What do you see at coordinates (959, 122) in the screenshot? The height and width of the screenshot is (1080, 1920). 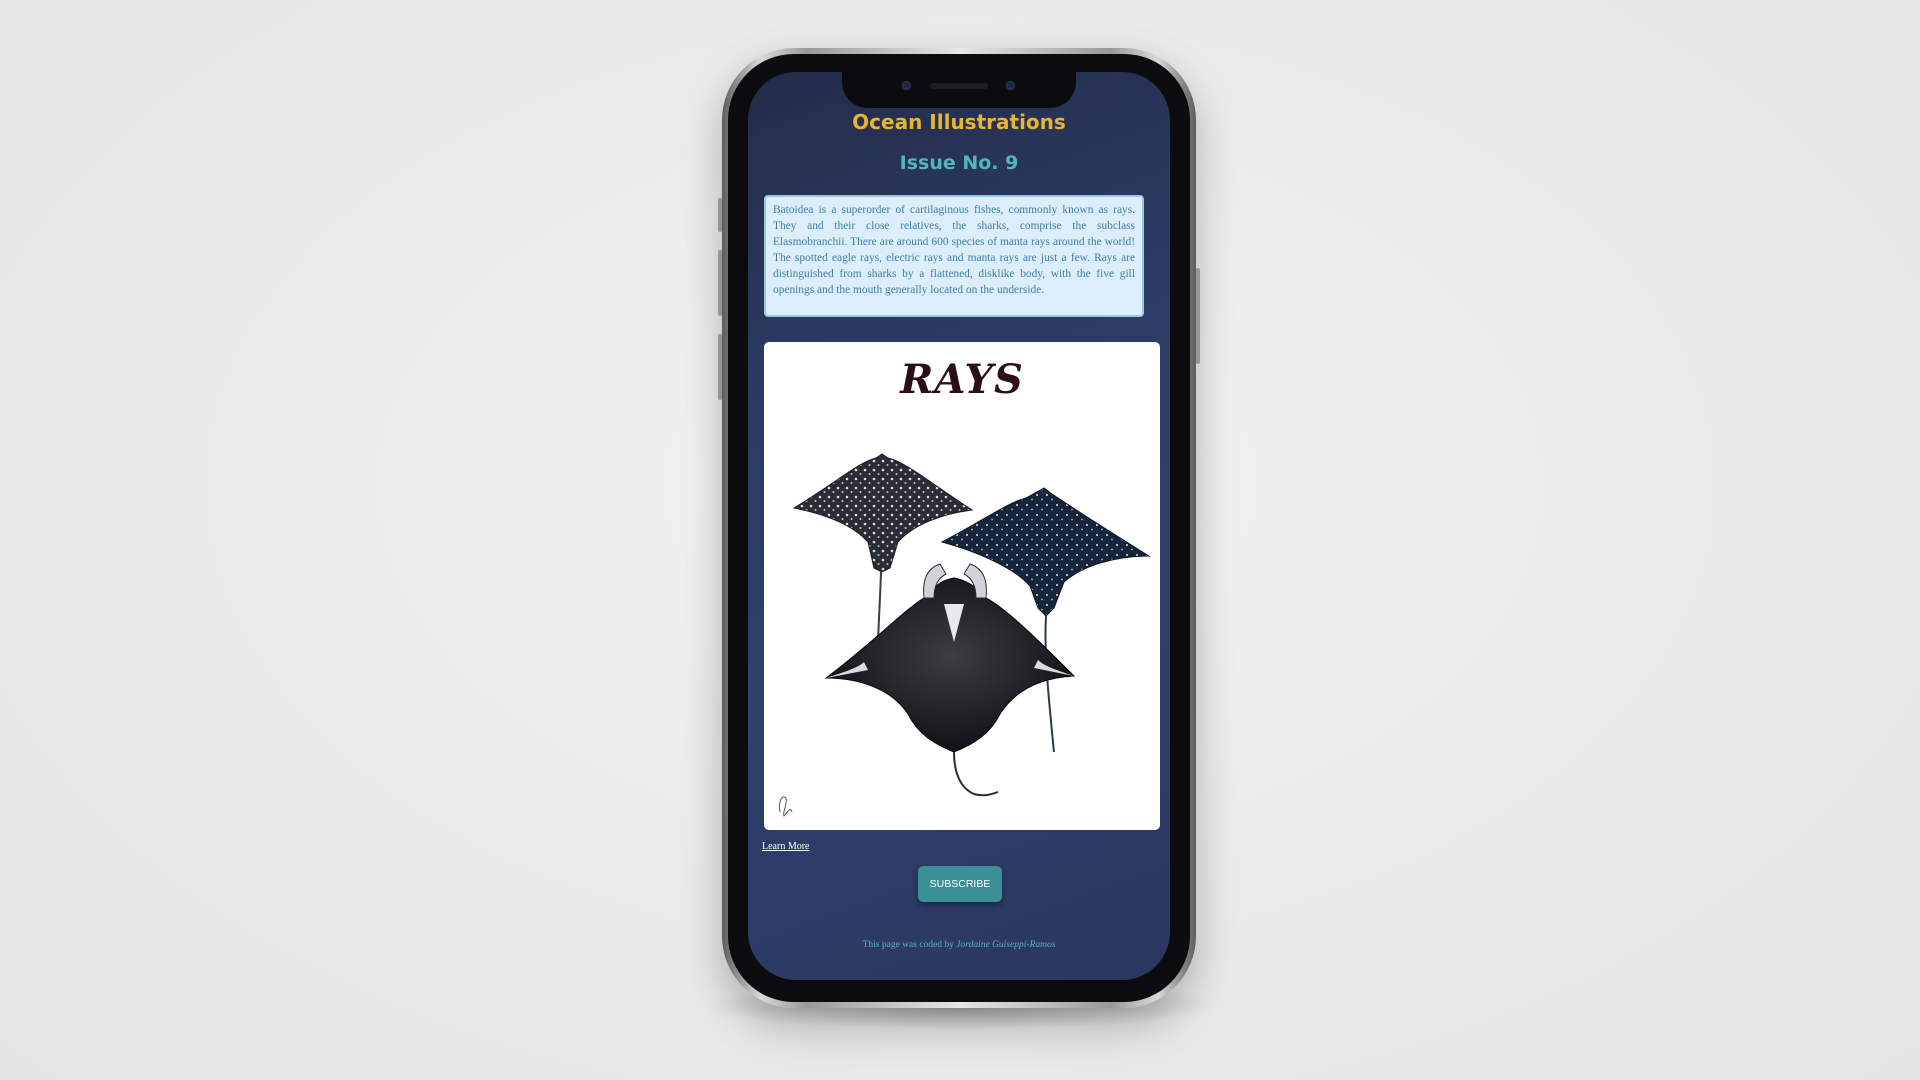 I see `page-title: Ocean Illustrations` at bounding box center [959, 122].